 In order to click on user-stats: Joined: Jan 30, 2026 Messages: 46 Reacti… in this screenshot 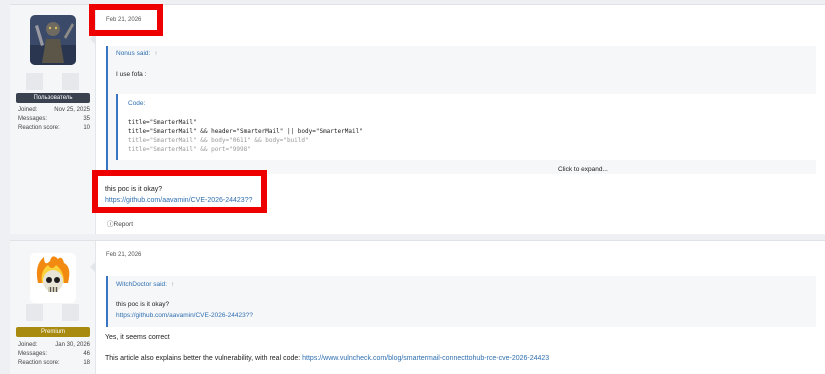, I will do `click(54, 354)`.